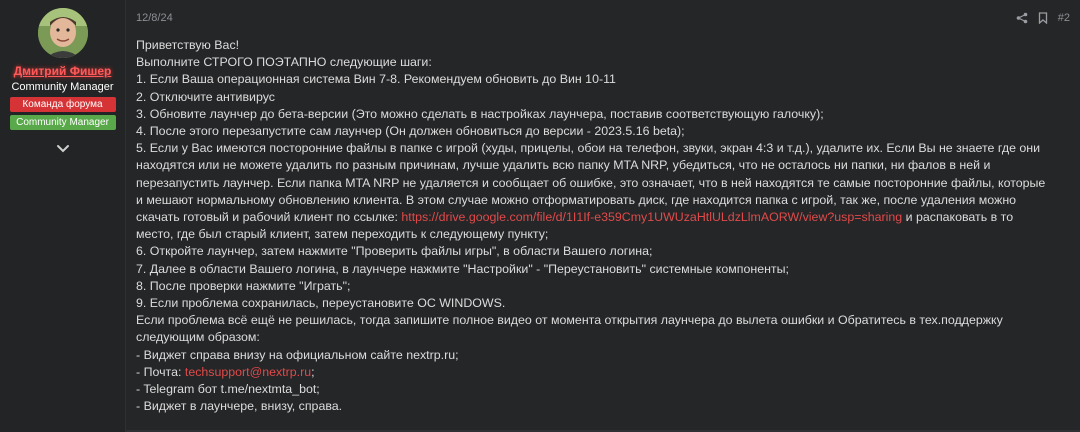 The image size is (1080, 432). I want to click on post-number-link: #2, so click(1064, 18).